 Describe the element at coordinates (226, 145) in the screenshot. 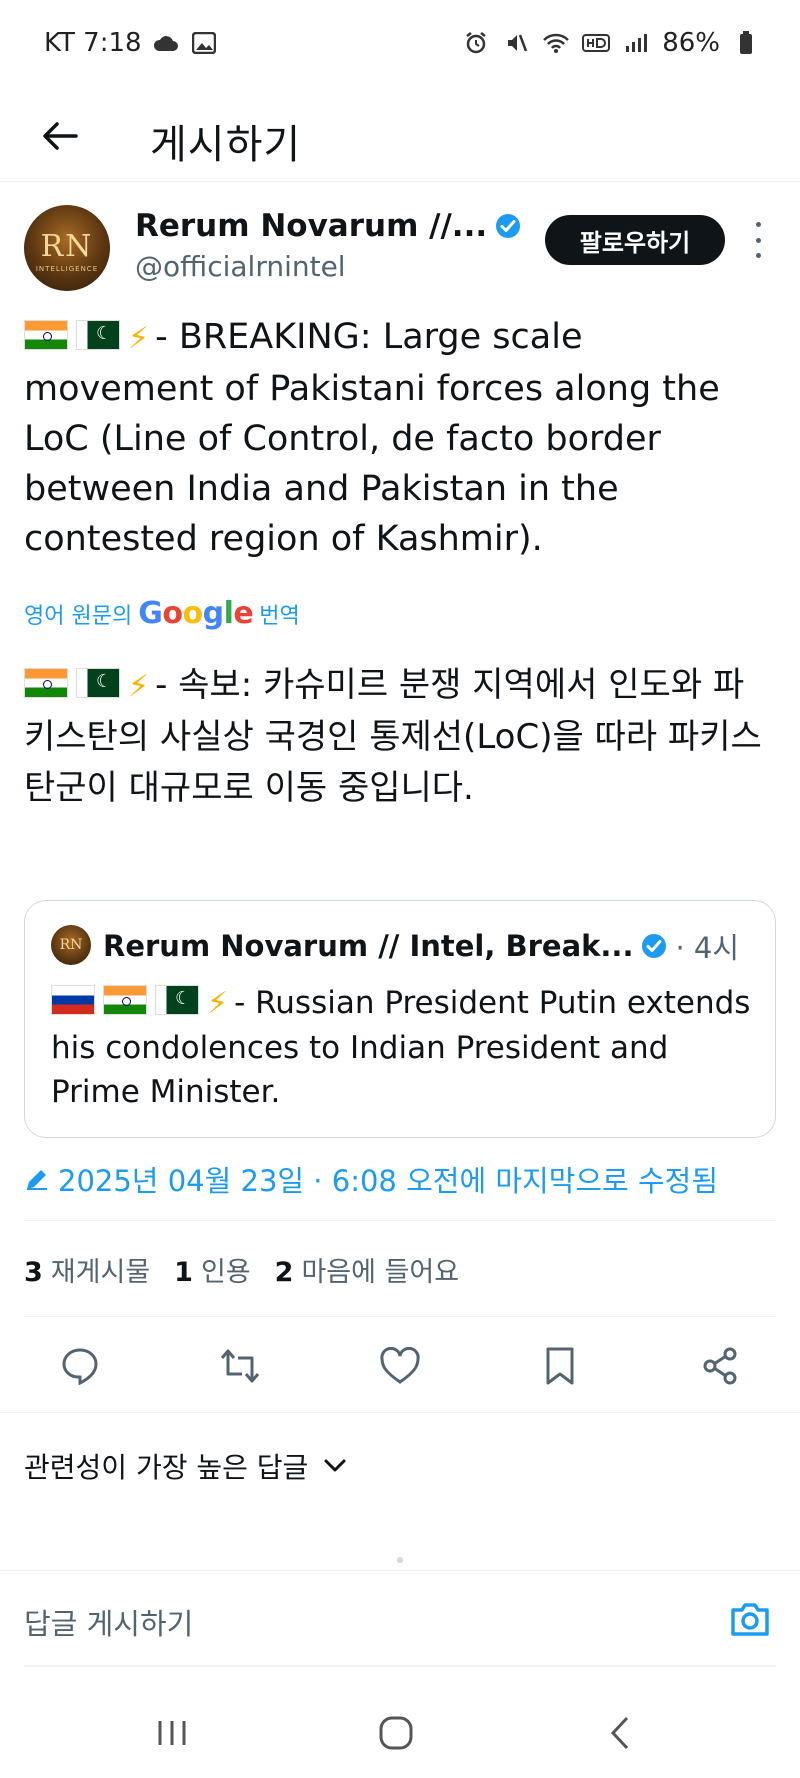

I see `page-title: 게시하기` at that location.